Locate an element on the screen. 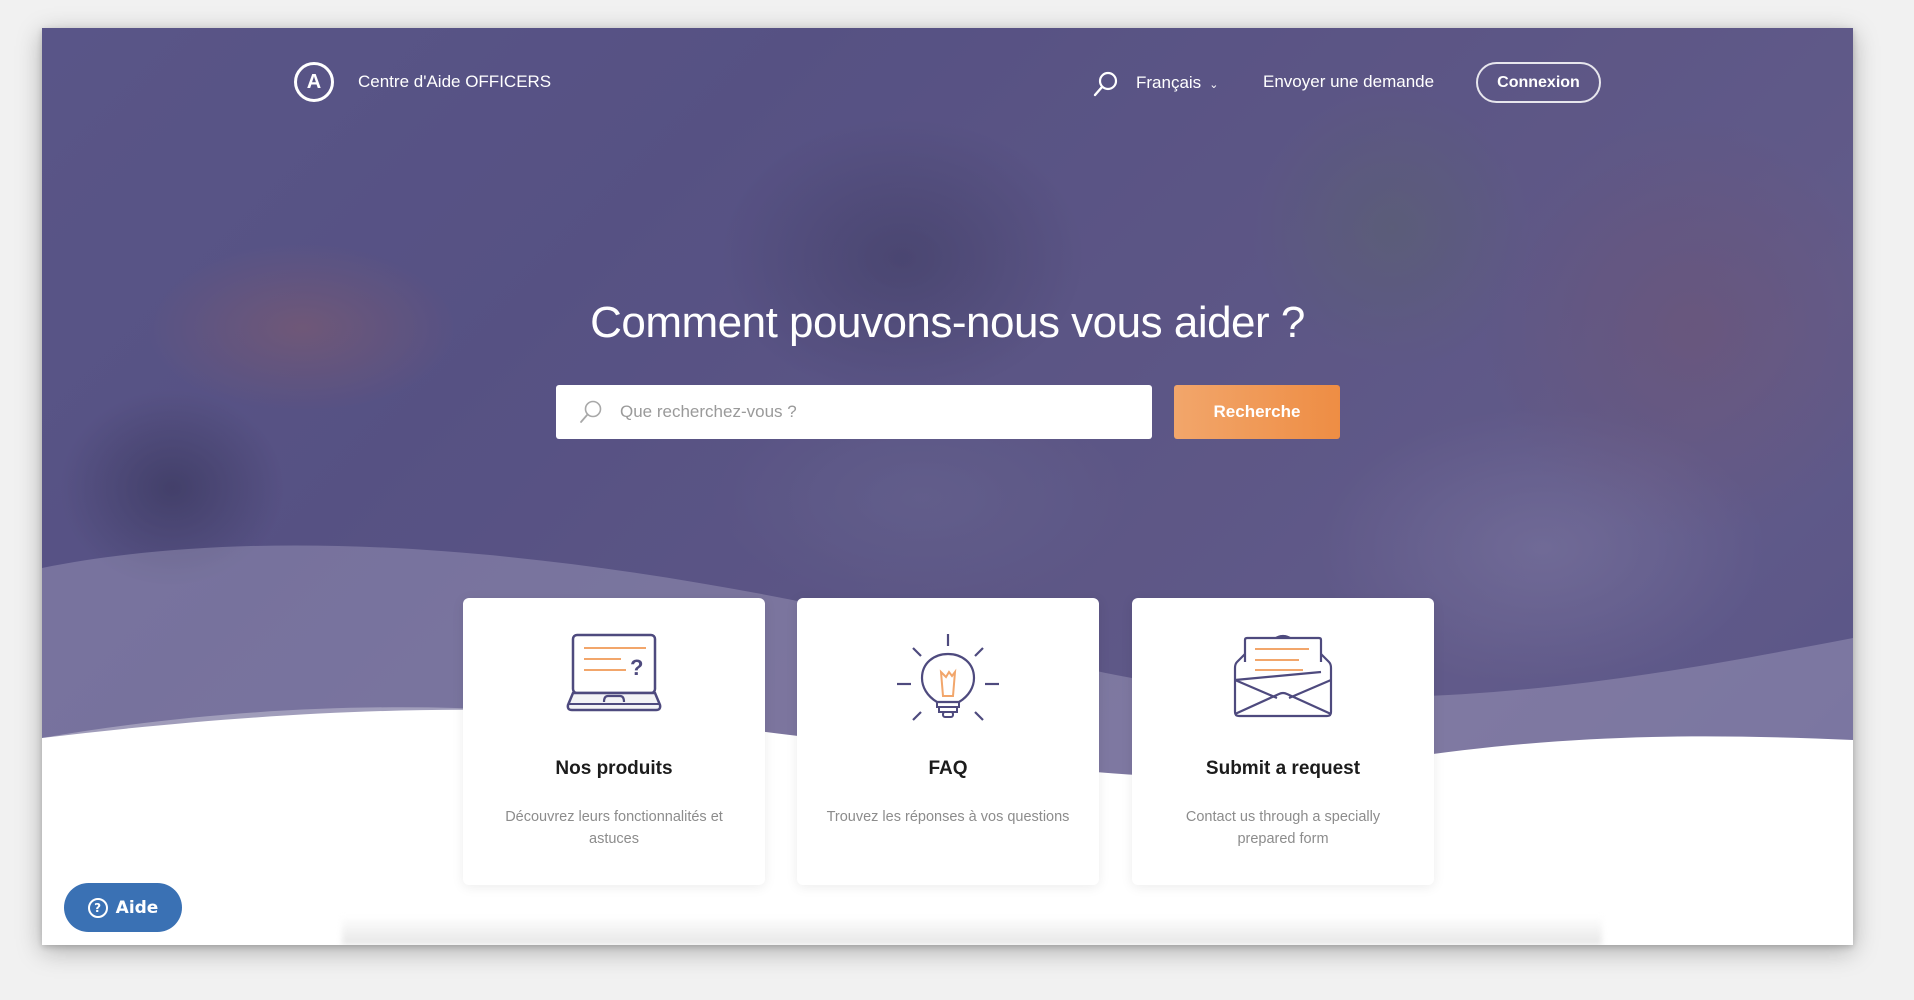 The height and width of the screenshot is (1000, 1914). login-button: Connexion is located at coordinates (1538, 82).